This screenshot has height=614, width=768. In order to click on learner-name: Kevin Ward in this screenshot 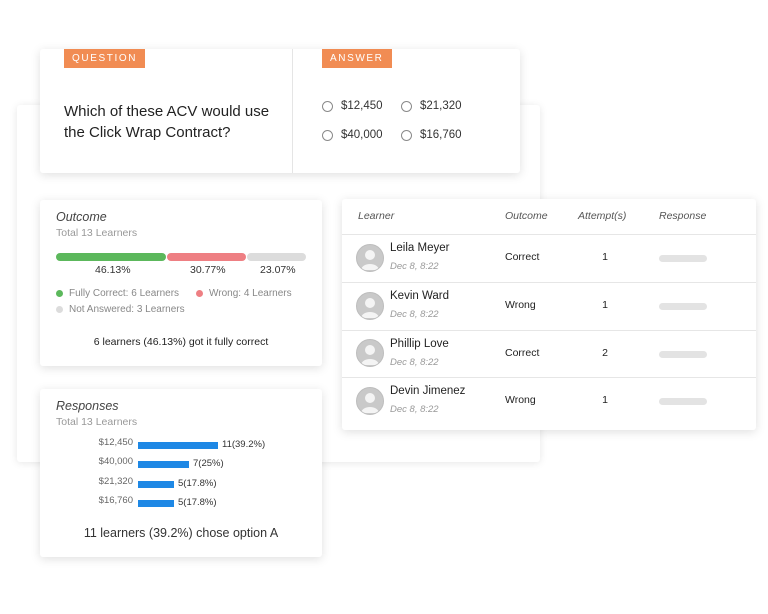, I will do `click(420, 296)`.